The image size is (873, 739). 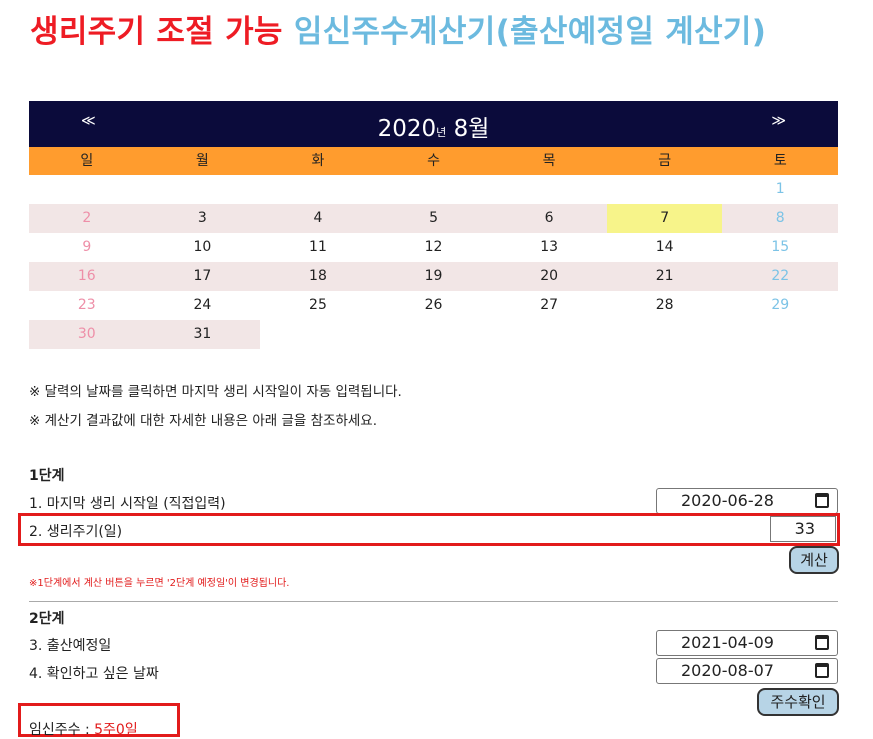 I want to click on calendar-day: 12, so click(x=434, y=247).